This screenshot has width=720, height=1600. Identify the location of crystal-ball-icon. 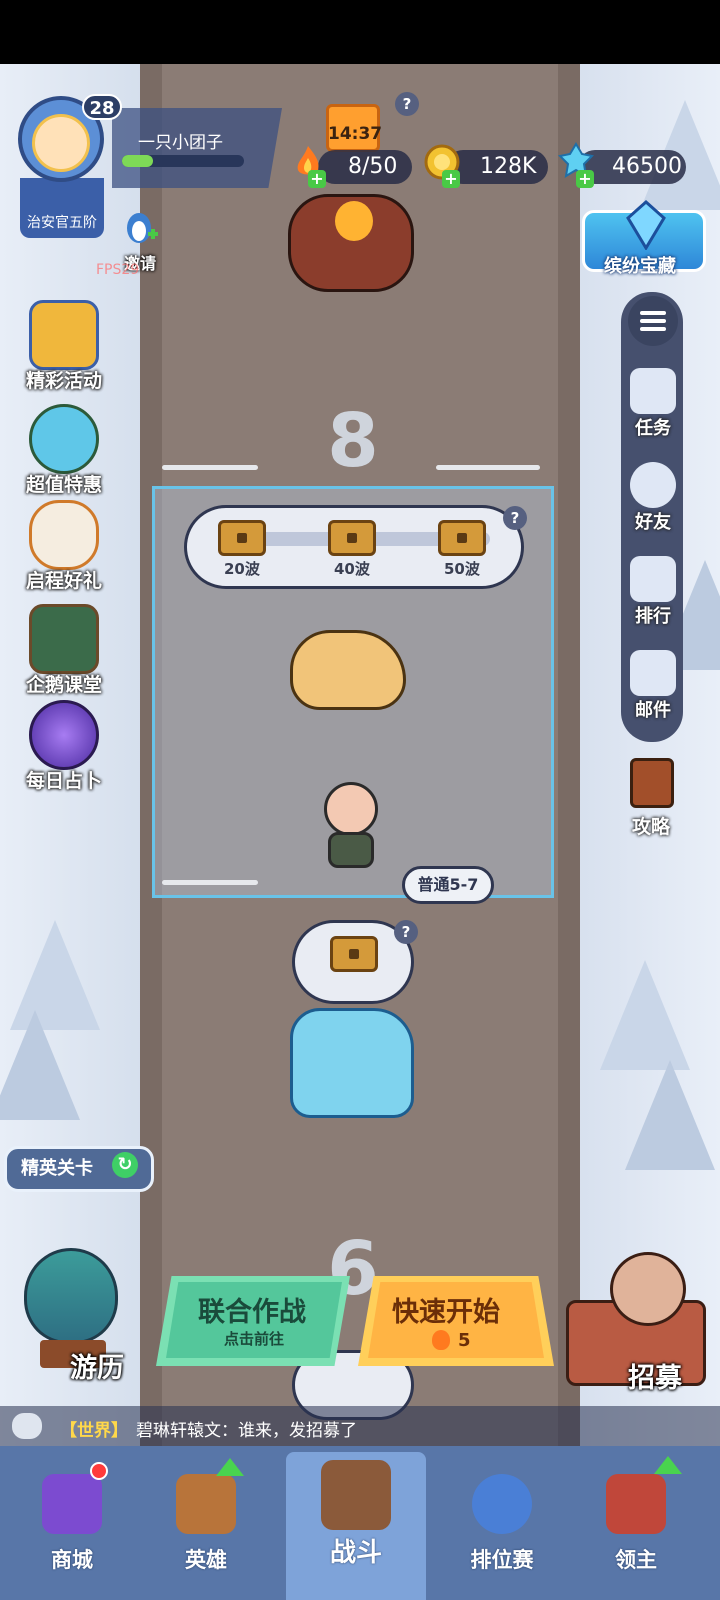
(64, 735).